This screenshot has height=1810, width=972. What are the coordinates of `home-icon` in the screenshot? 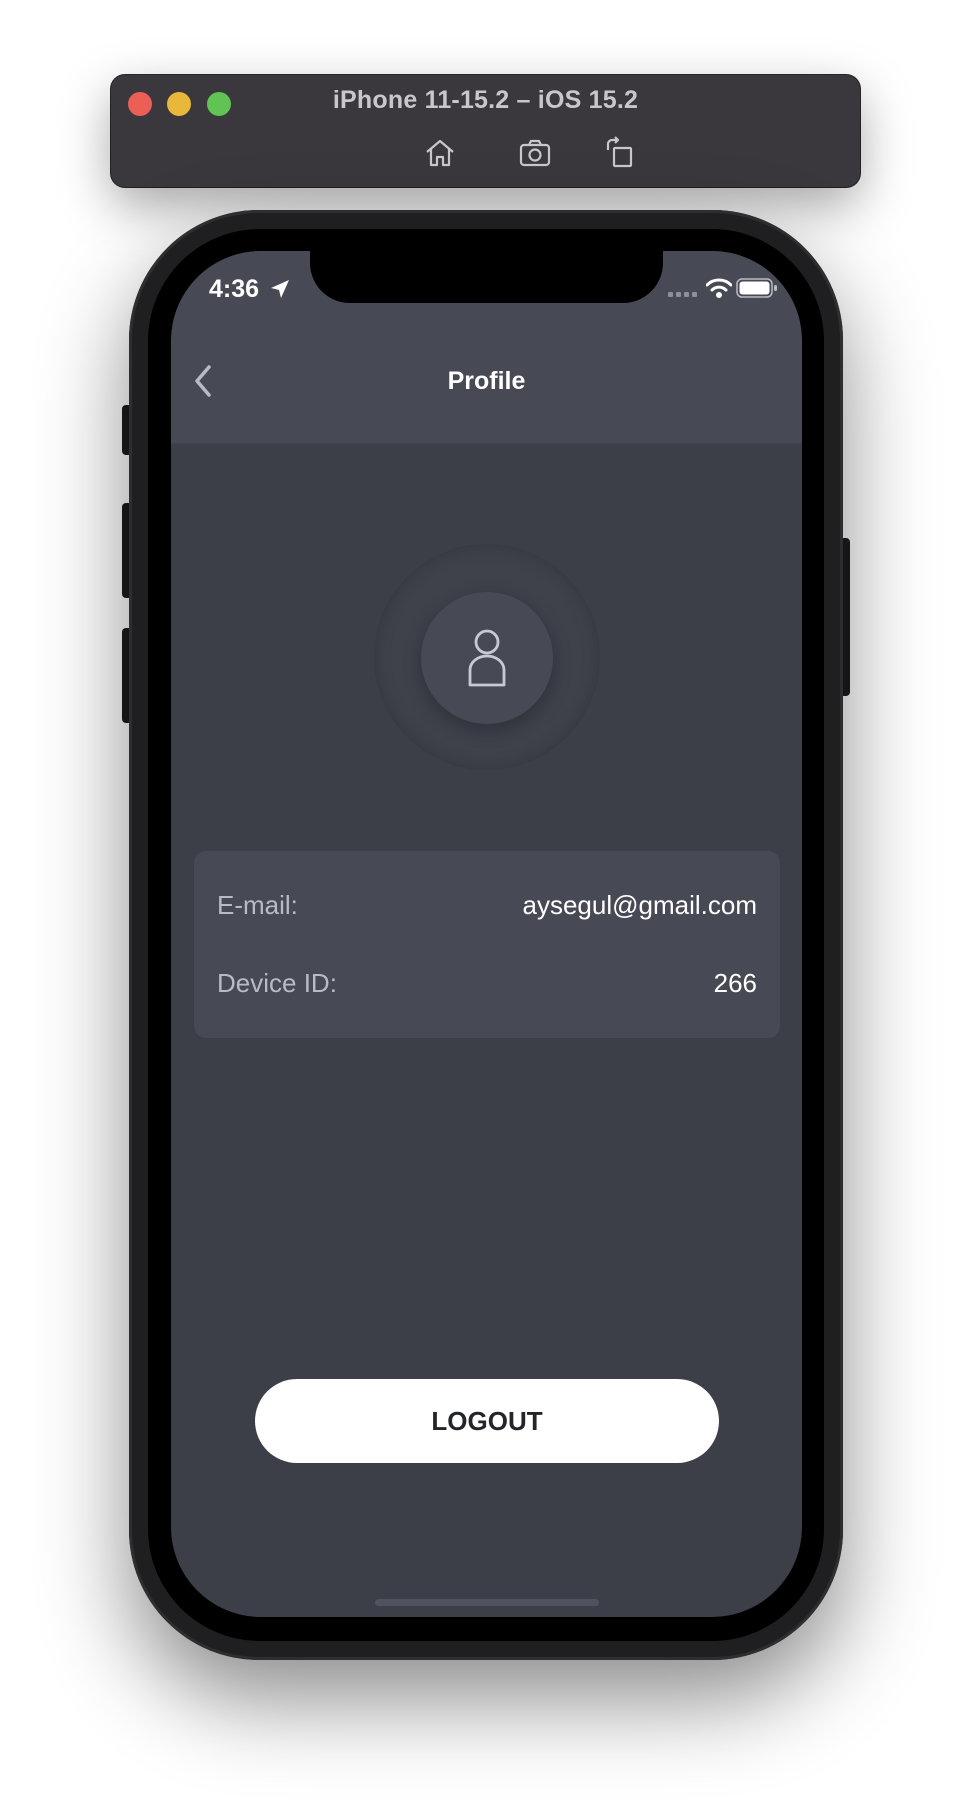 It's located at (440, 153).